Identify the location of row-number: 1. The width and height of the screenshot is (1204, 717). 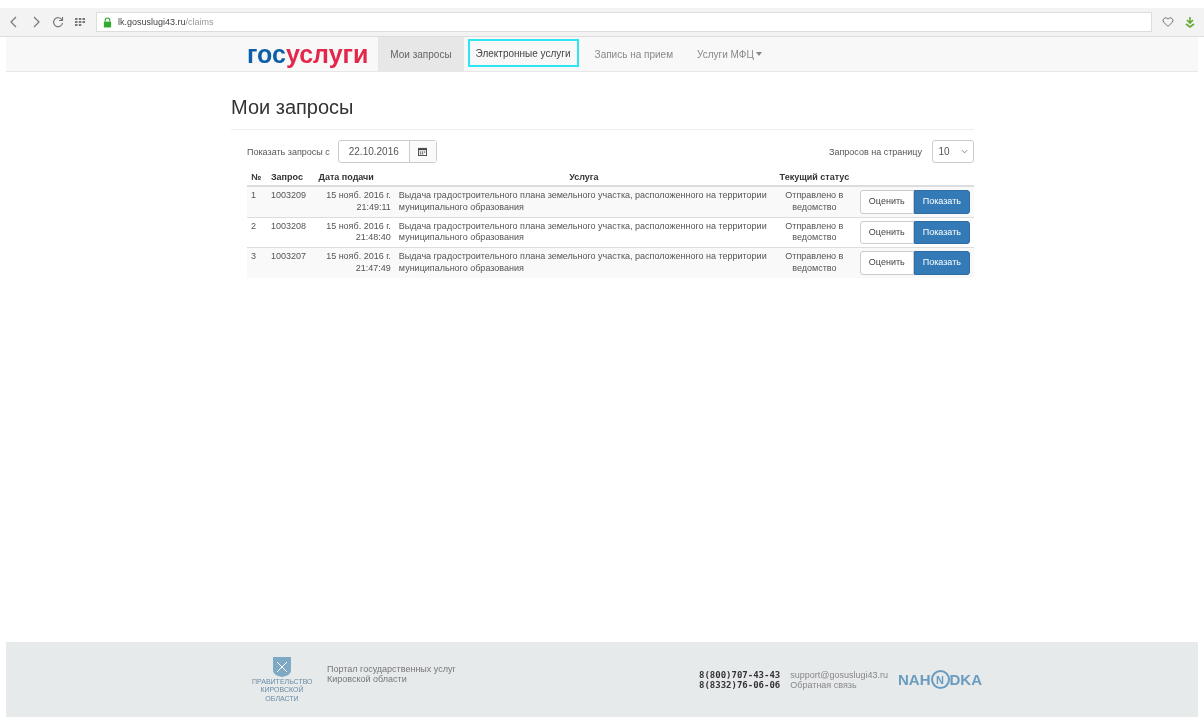
(253, 195).